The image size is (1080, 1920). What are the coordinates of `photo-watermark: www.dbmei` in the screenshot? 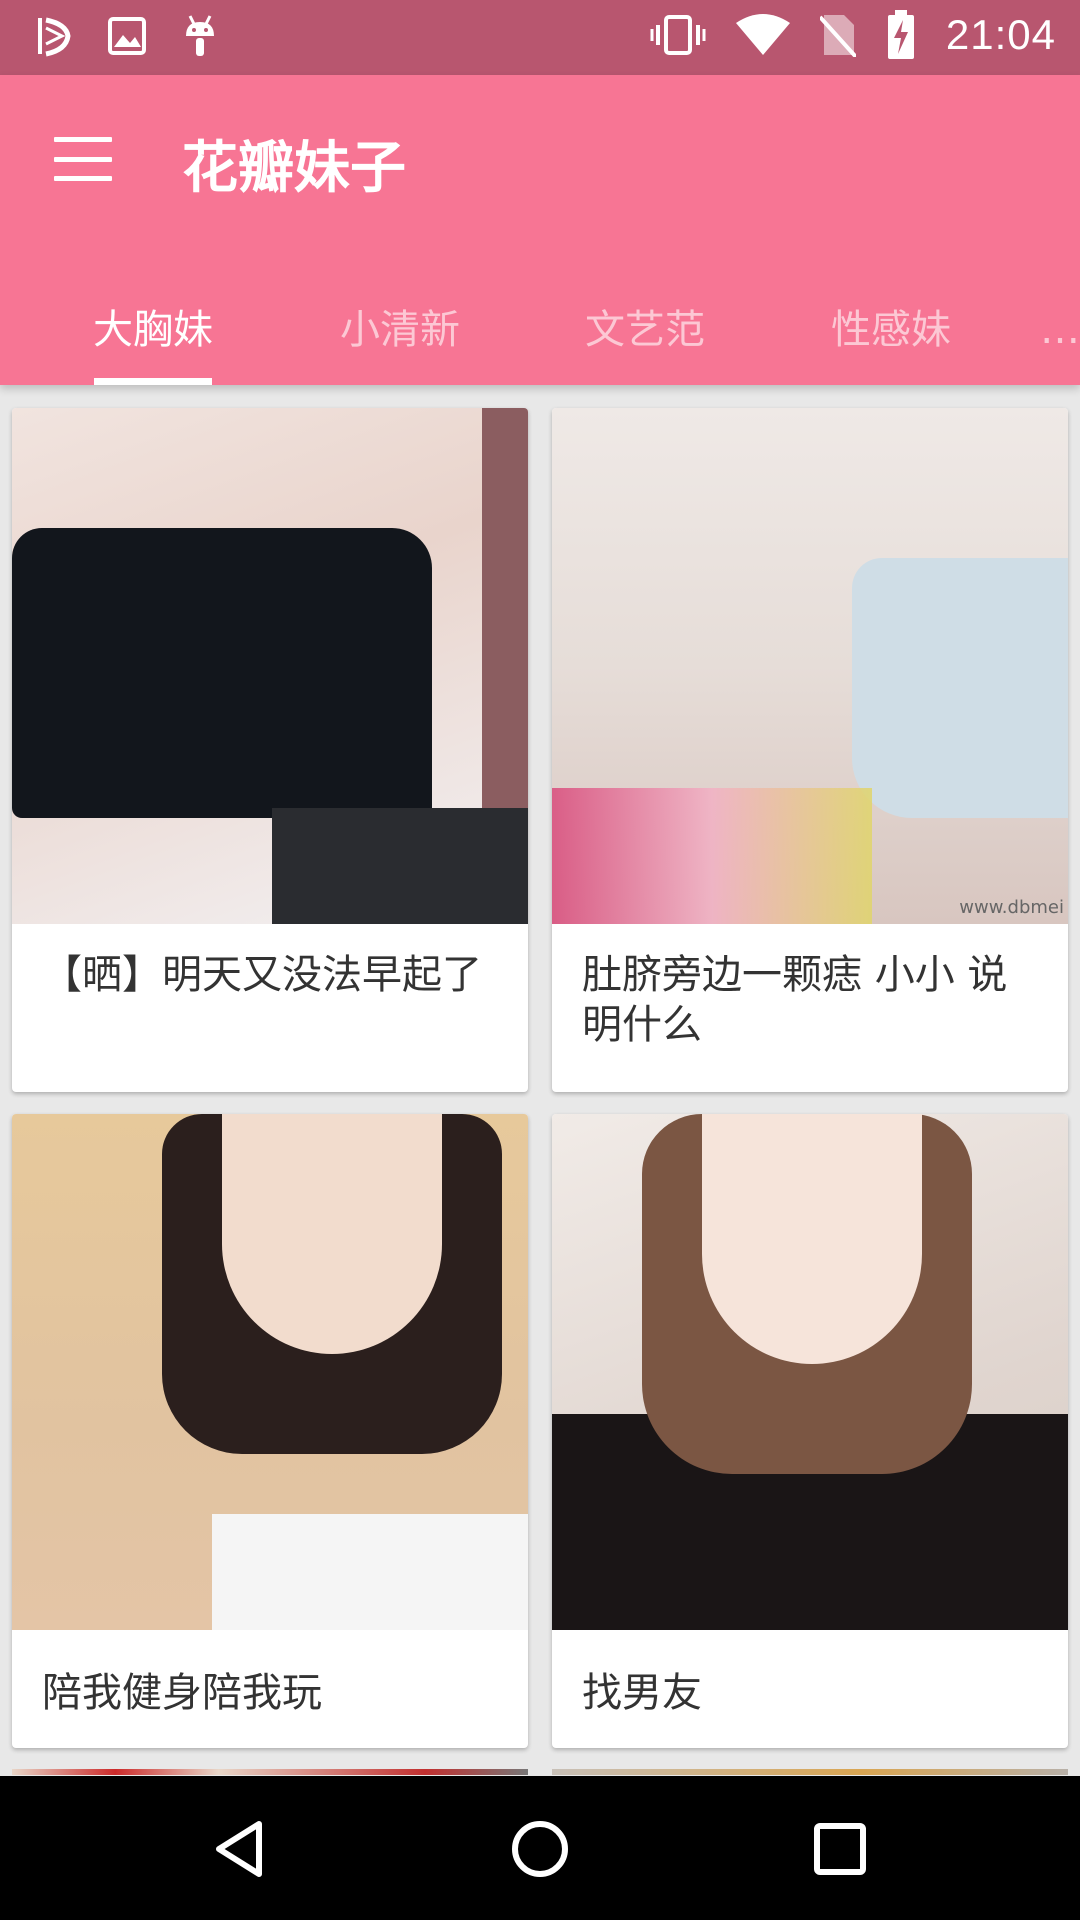 It's located at (1011, 907).